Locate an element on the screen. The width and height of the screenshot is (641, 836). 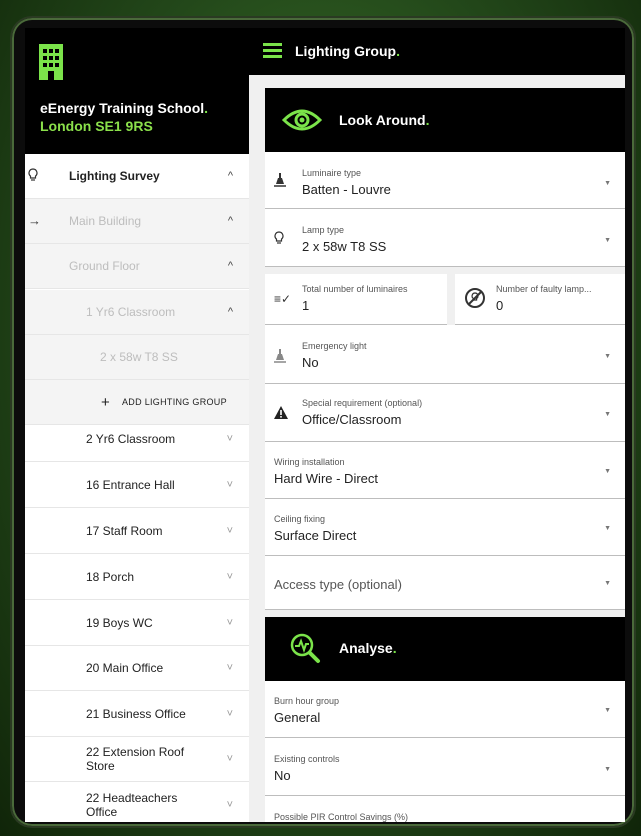
sidebar-item-lighting-group: 2 x 58w T8 SS is located at coordinates (137, 357).